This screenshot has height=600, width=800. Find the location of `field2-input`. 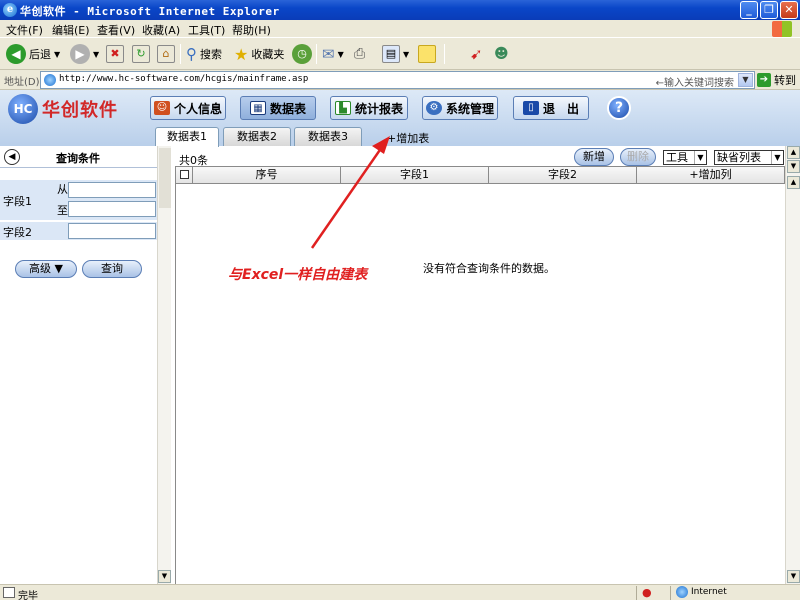

field2-input is located at coordinates (112, 231).